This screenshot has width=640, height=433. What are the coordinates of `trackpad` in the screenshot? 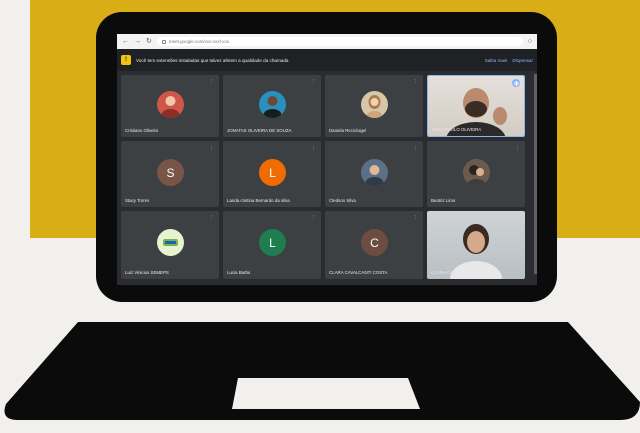 It's located at (326, 393).